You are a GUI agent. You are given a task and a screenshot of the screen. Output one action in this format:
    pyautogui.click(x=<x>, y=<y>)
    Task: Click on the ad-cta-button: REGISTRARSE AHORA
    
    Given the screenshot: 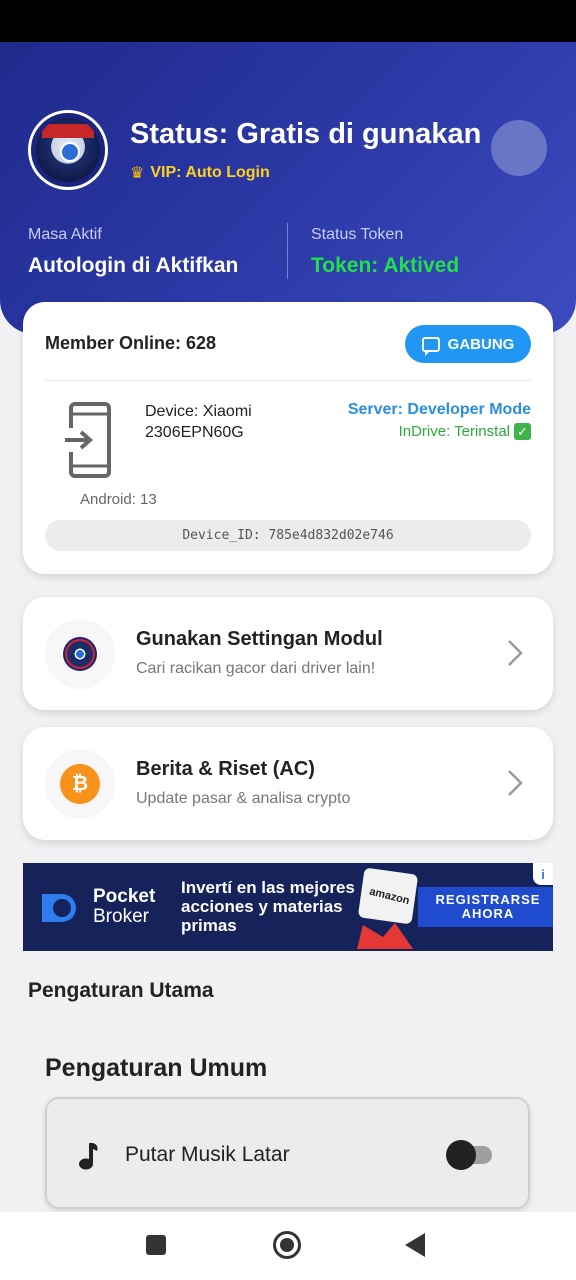 What is the action you would take?
    pyautogui.click(x=485, y=907)
    